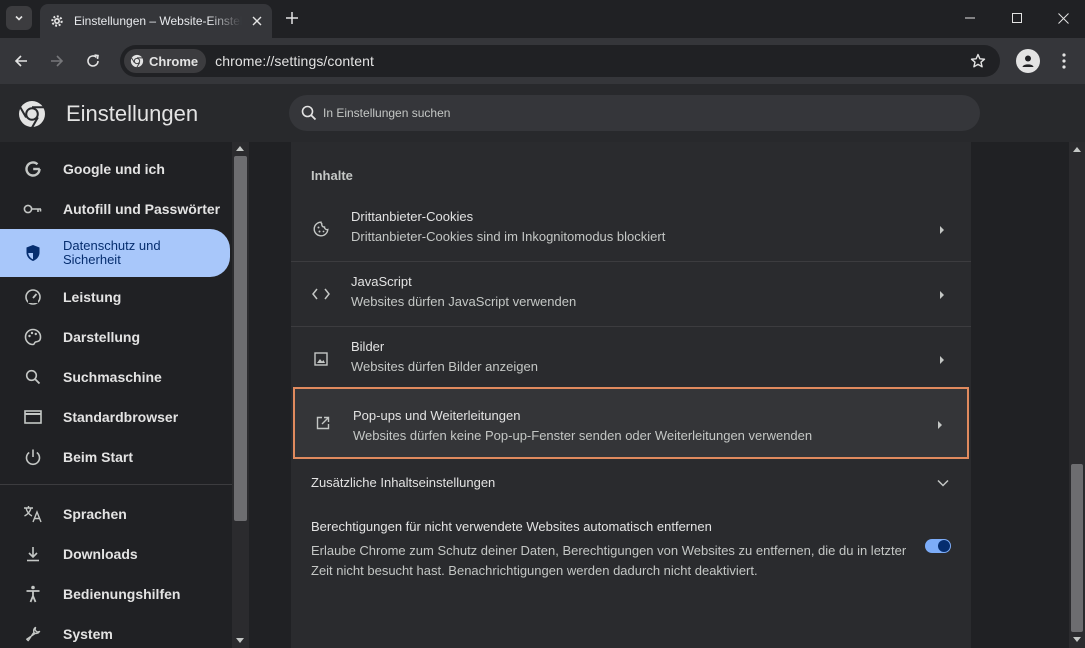 This screenshot has height=648, width=1085. I want to click on address-bar: Chrome chrome://settings/content, so click(560, 61).